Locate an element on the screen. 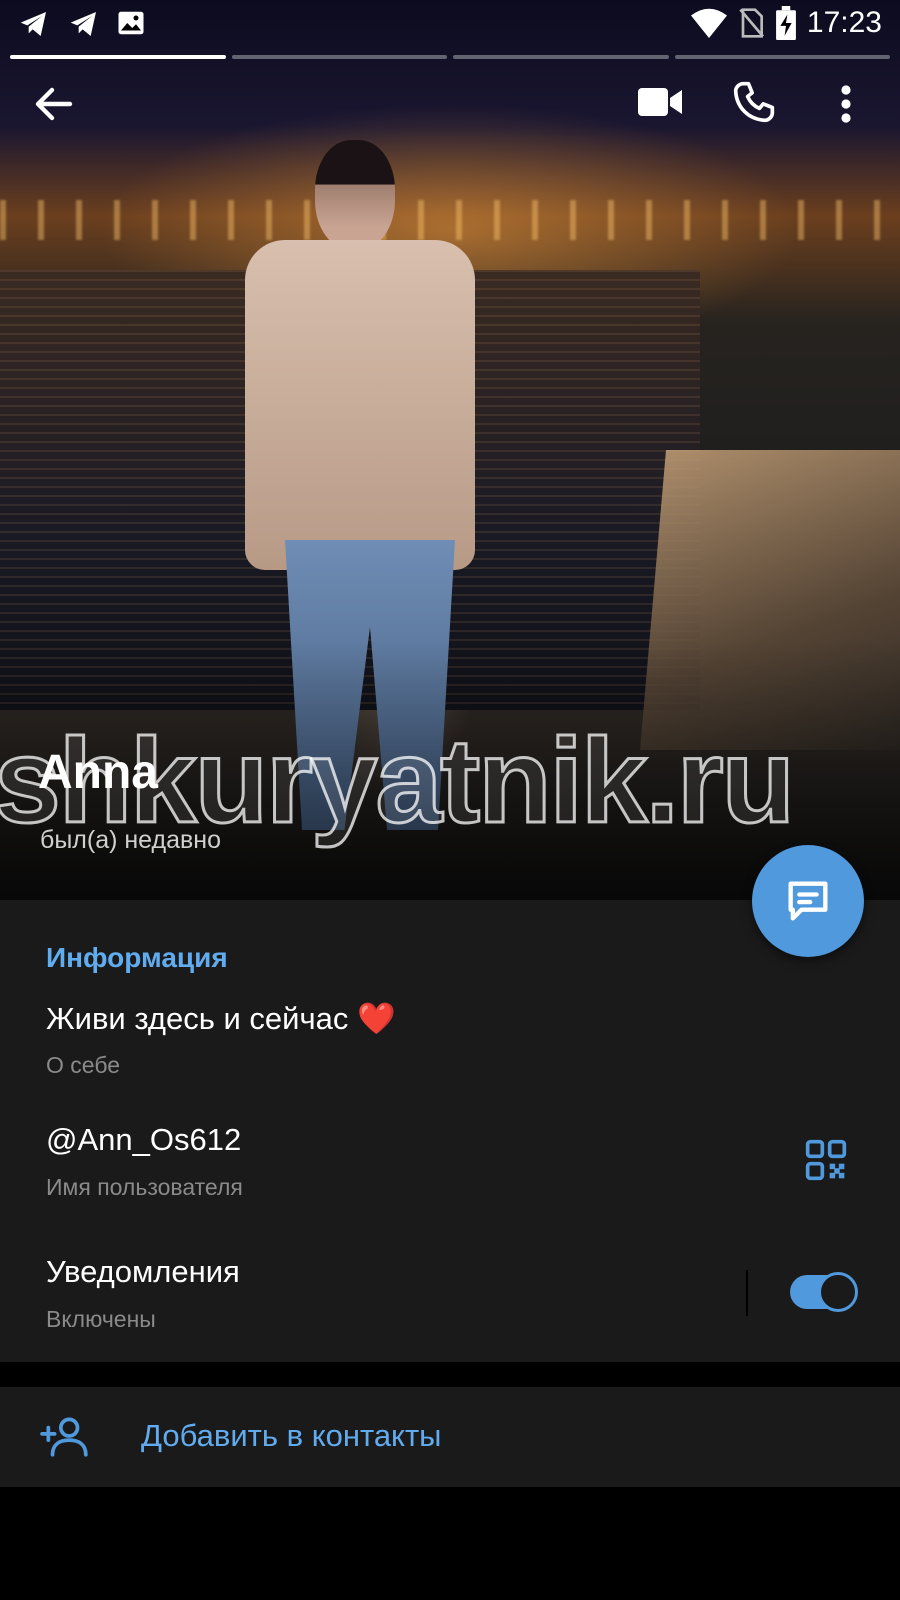 The width and height of the screenshot is (900, 1600). divider is located at coordinates (747, 1293).